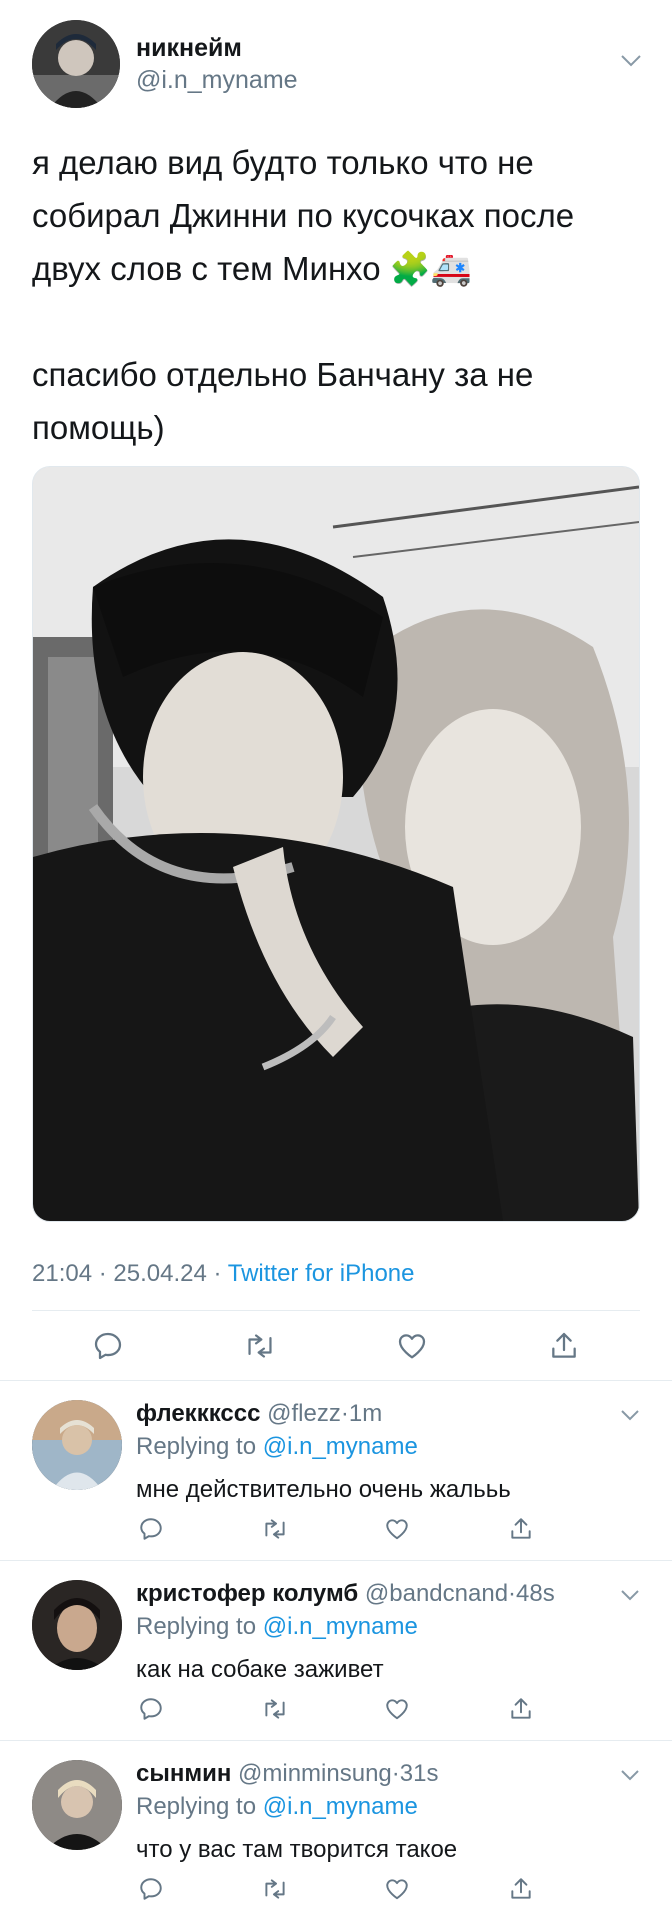 This screenshot has height=1920, width=672. Describe the element at coordinates (62, 1273) in the screenshot. I see `tweet-time: 21:04` at that location.